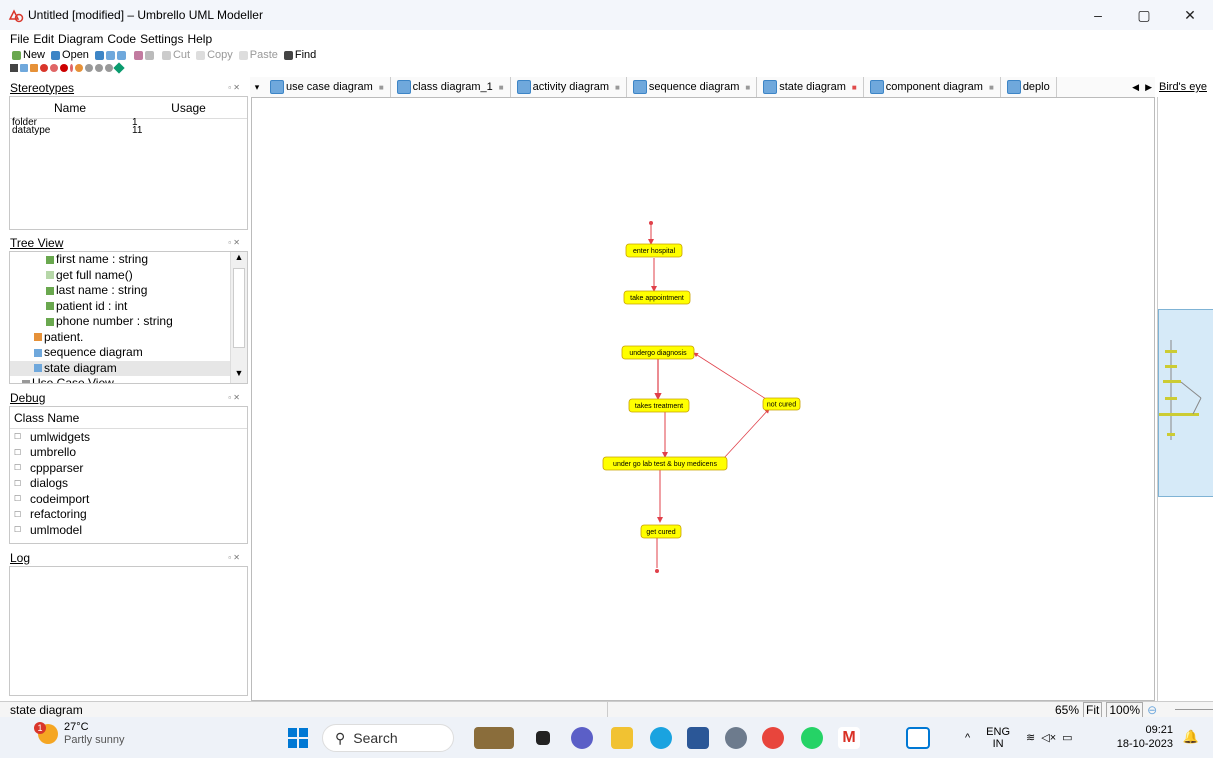  I want to click on save-button, so click(111, 55).